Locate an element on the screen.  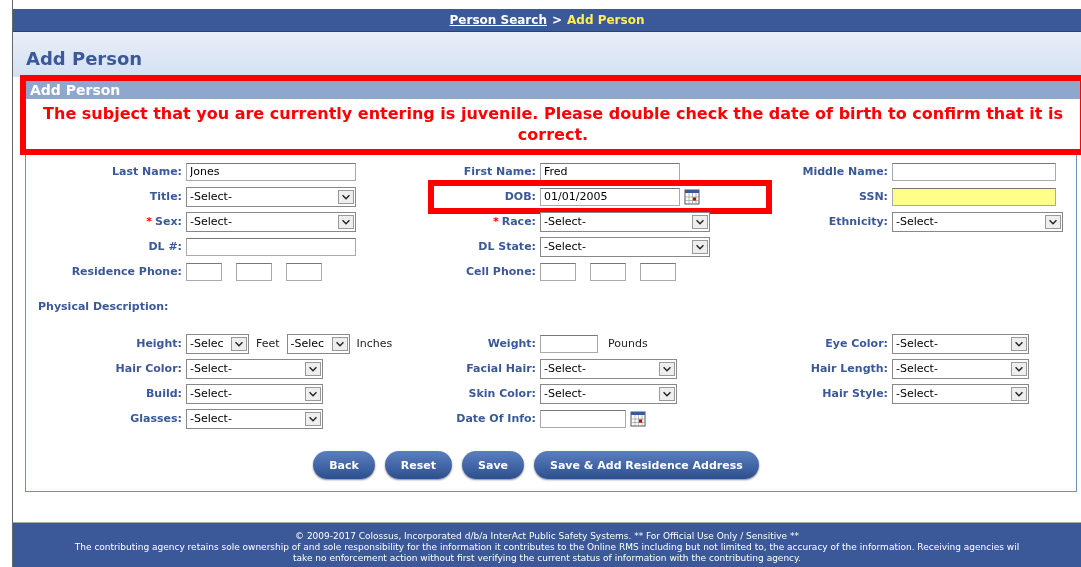
input-field: Fred is located at coordinates (610, 171).